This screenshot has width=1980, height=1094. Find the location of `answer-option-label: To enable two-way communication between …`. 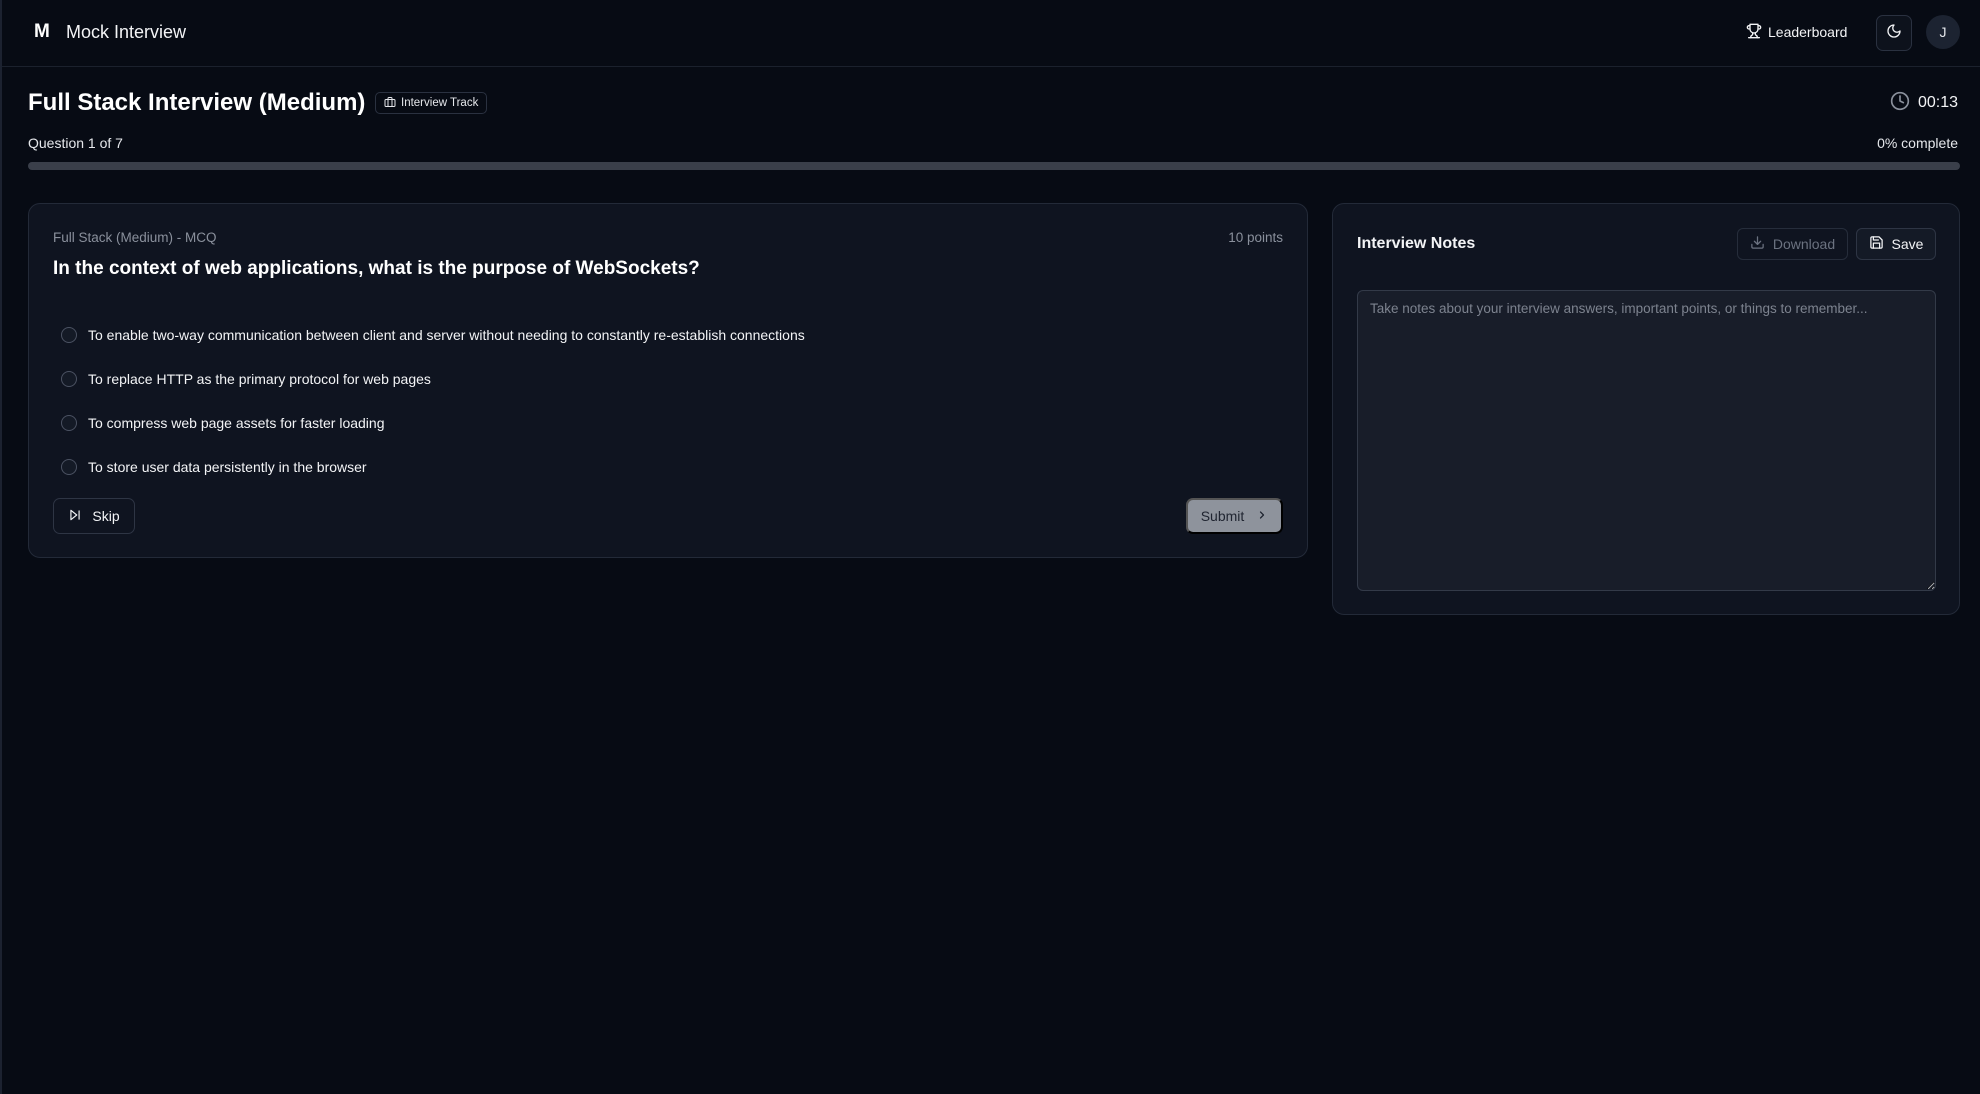

answer-option-label: To enable two-way communication between … is located at coordinates (446, 335).